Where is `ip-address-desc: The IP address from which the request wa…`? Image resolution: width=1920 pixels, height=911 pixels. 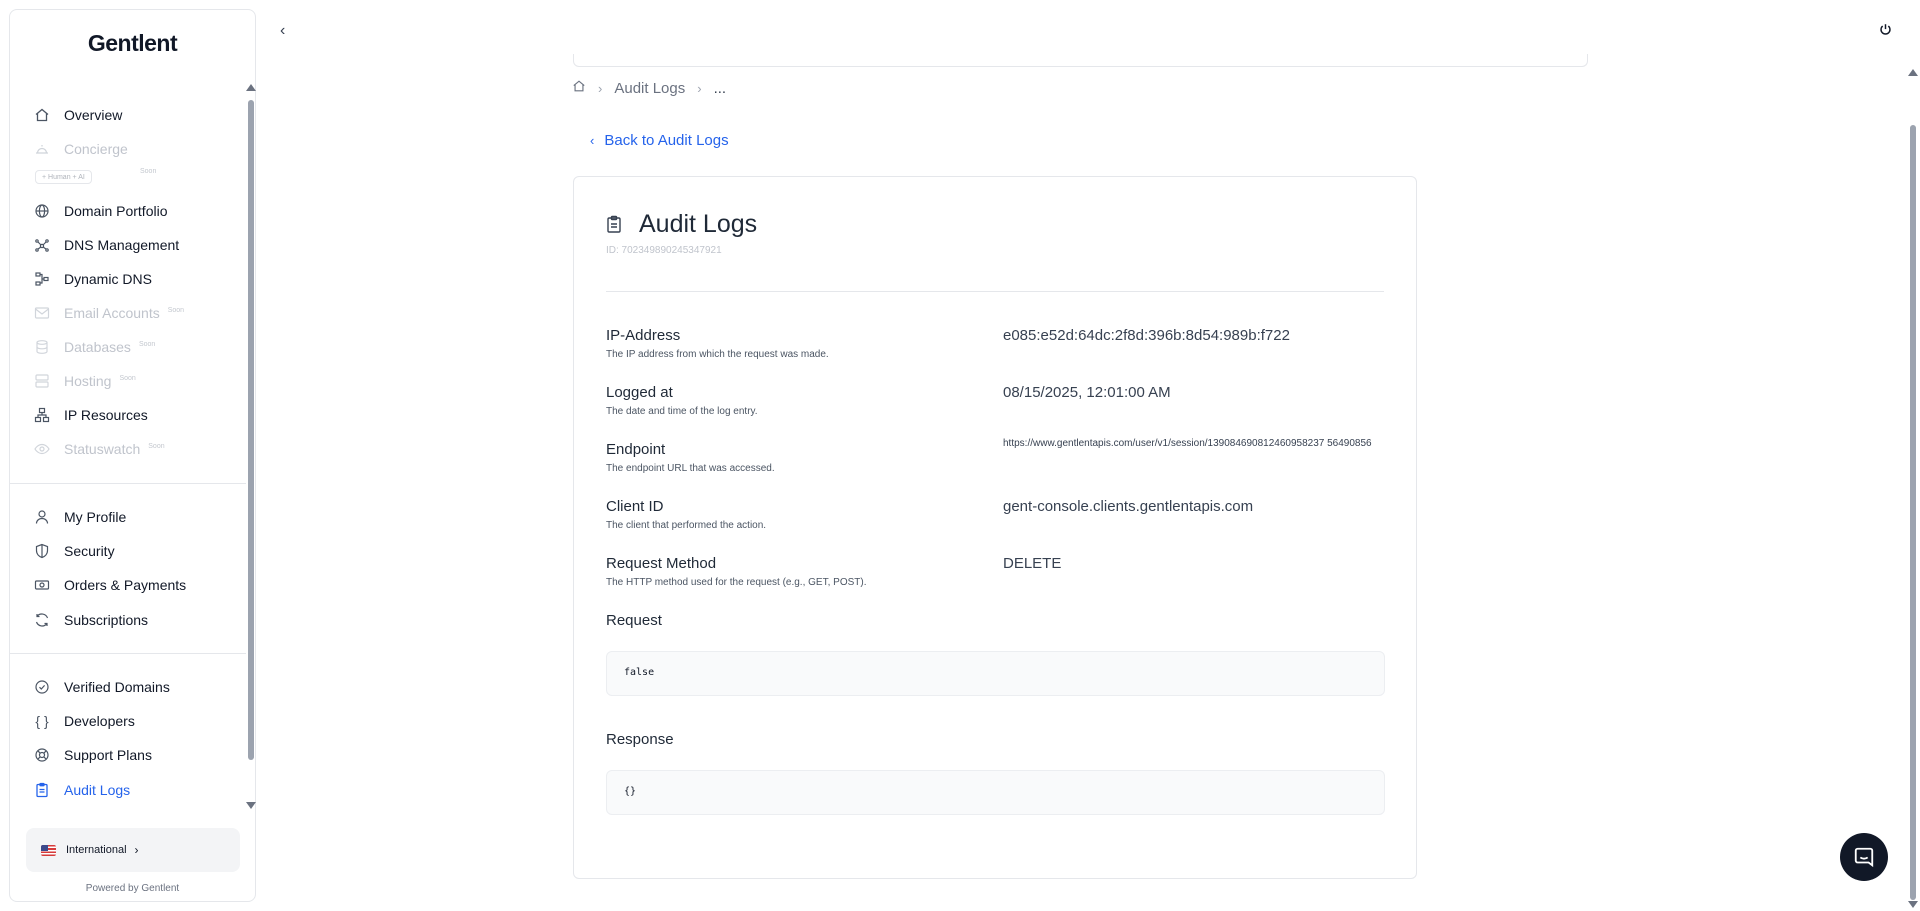 ip-address-desc: The IP address from which the request wa… is located at coordinates (717, 354).